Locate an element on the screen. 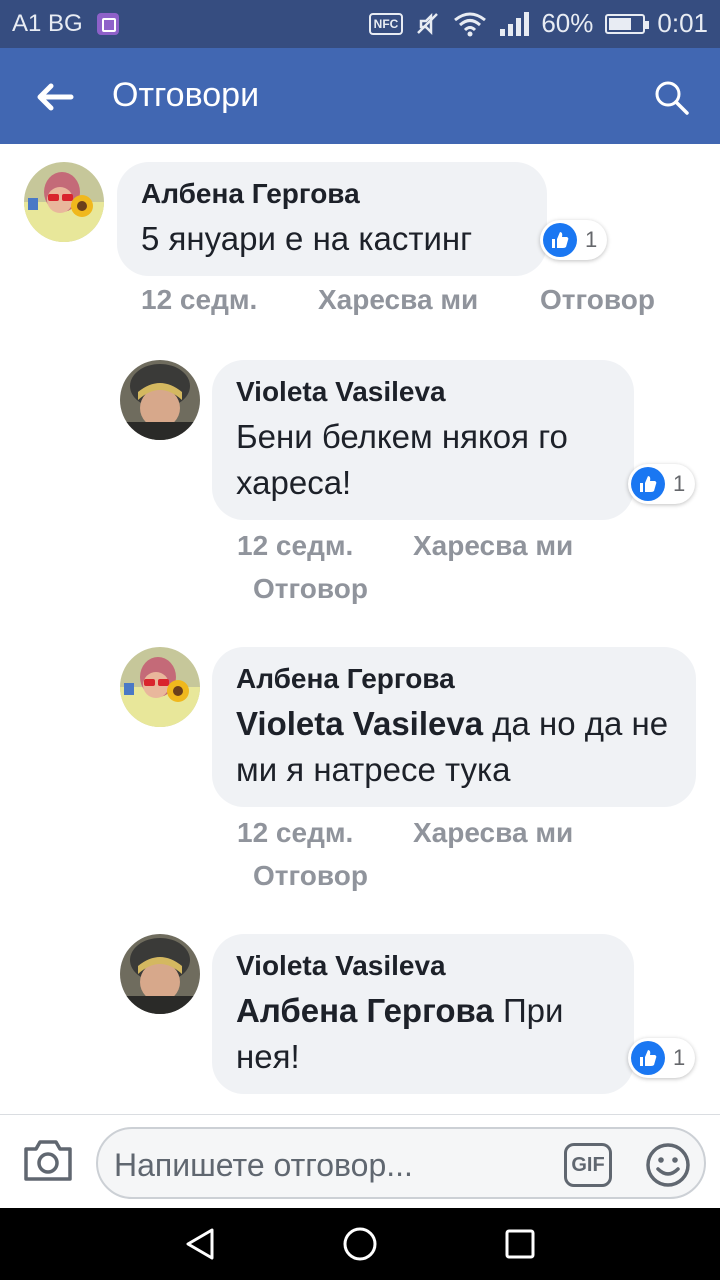 This screenshot has height=1280, width=720. search-icon is located at coordinates (672, 98).